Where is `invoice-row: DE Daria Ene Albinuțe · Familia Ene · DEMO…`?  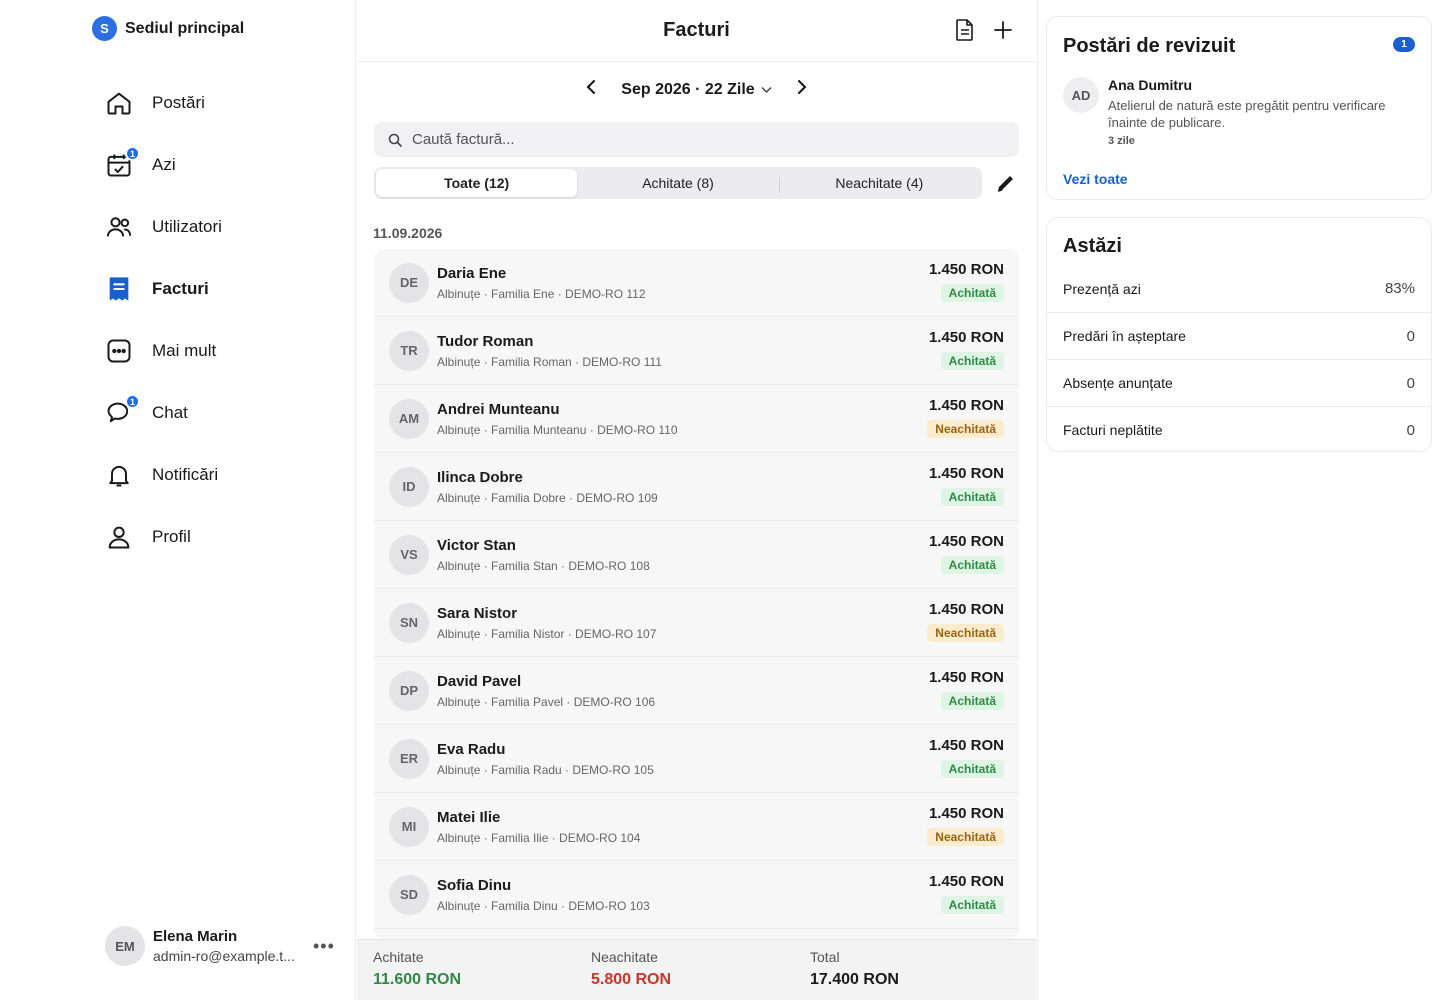 invoice-row: DE Daria Ene Albinuțe · Familia Ene · DEMO… is located at coordinates (696, 283).